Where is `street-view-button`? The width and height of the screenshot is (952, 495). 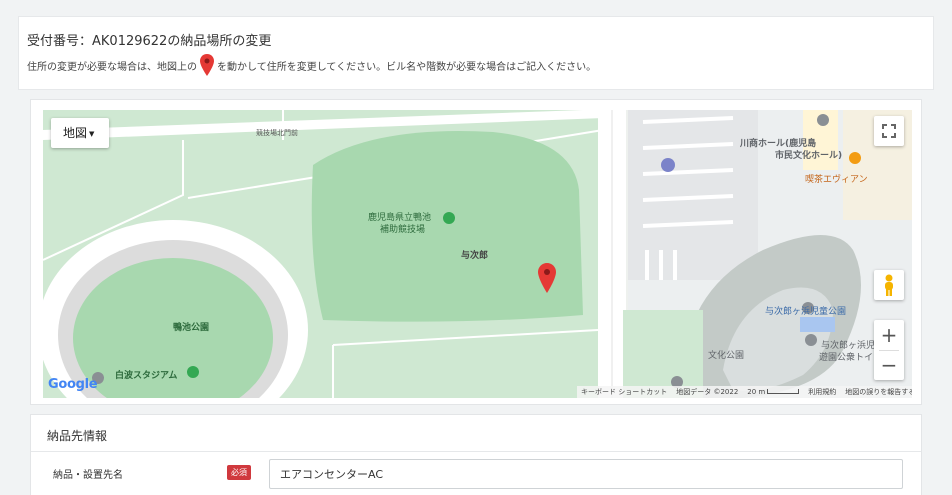
street-view-button is located at coordinates (889, 285).